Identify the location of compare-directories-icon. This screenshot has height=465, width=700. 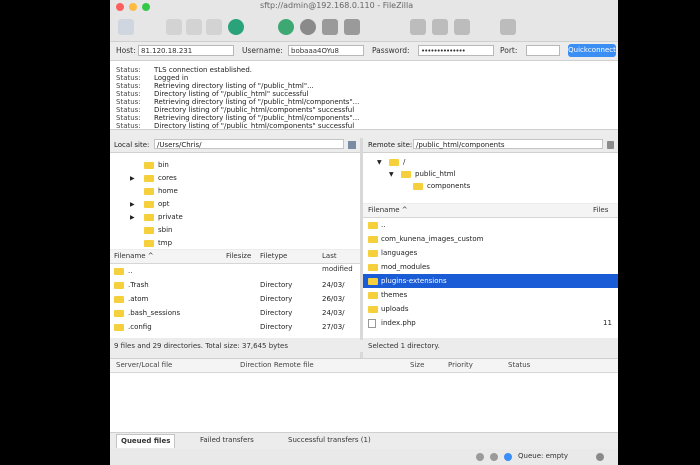
(418, 27).